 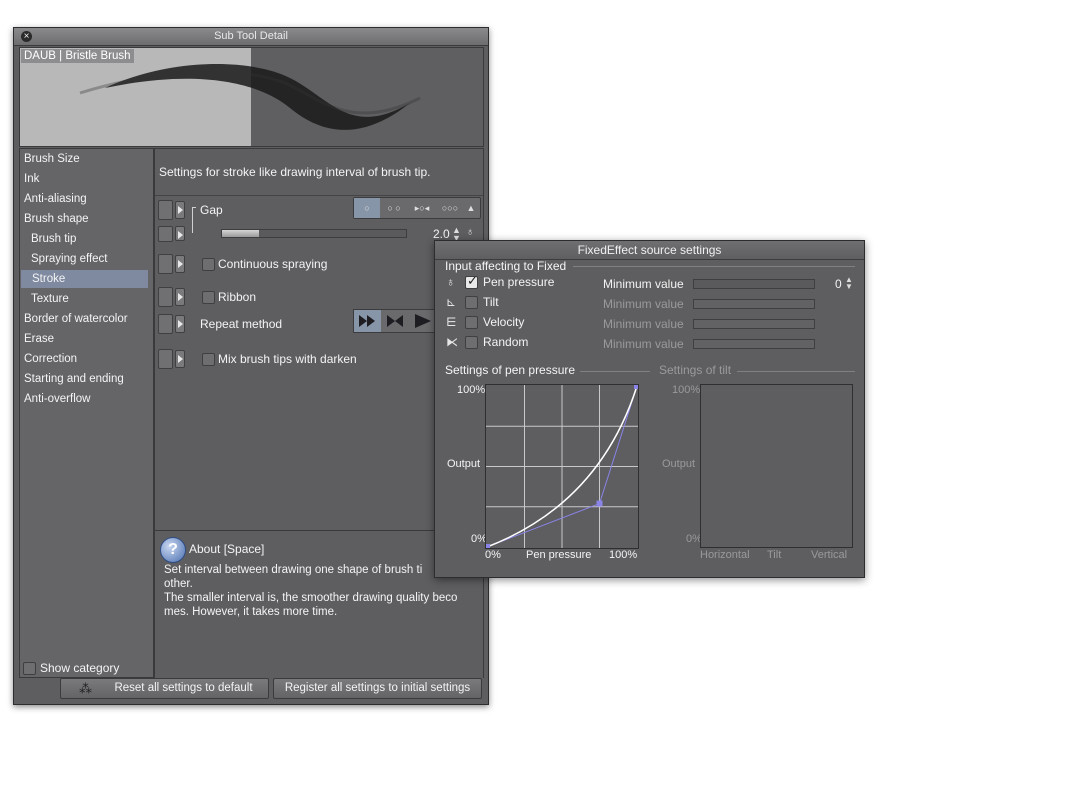 I want to click on category-item: Ink, so click(x=31, y=179).